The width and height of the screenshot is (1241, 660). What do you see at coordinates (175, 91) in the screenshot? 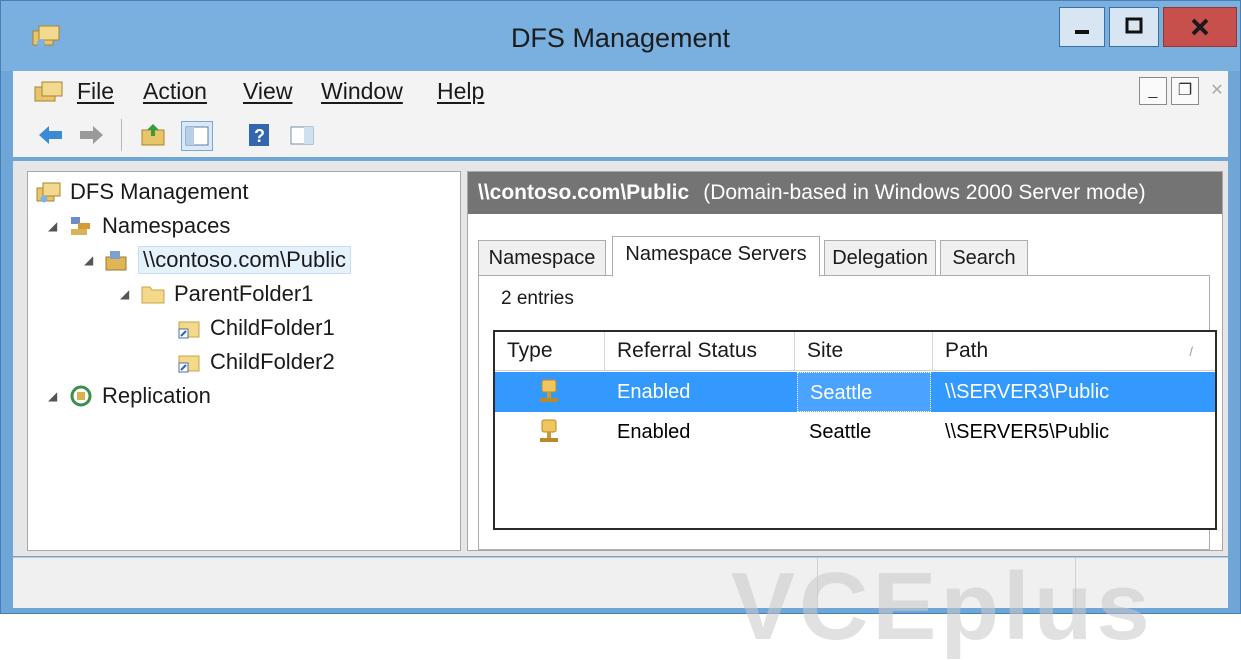
I see `menu-action: Action` at bounding box center [175, 91].